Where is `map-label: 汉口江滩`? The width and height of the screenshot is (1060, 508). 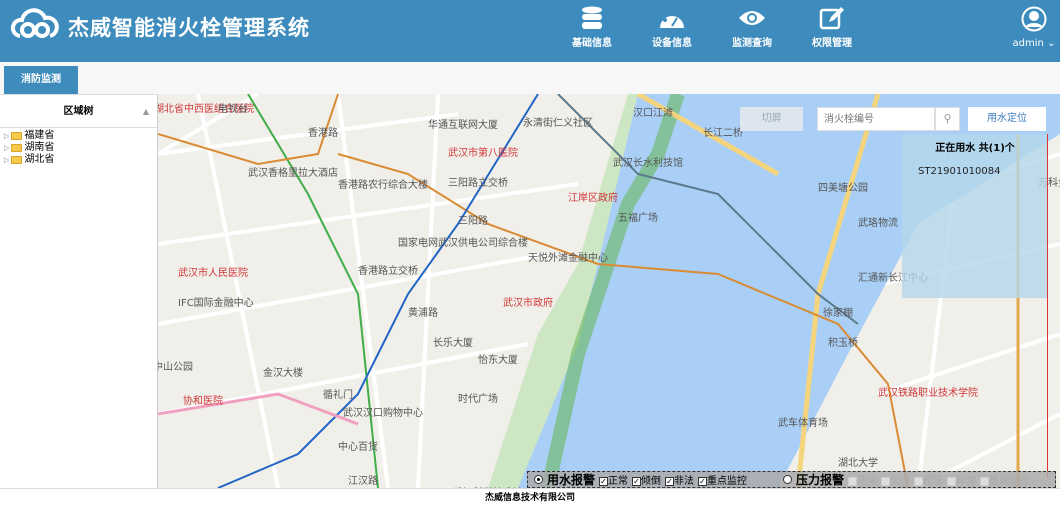 map-label: 汉口江滩 is located at coordinates (653, 113).